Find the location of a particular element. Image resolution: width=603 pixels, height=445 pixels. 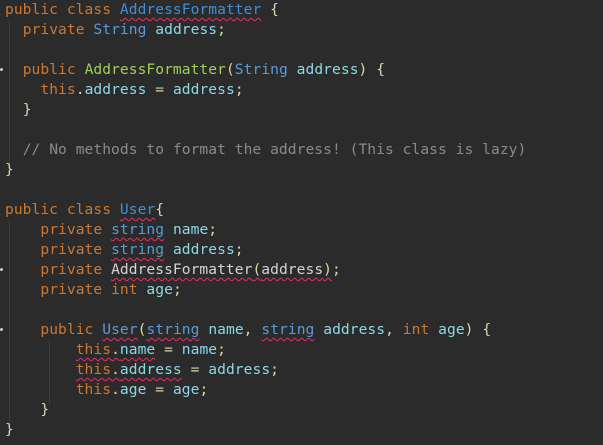

code-line-20: this.age = age; is located at coordinates (107, 390).